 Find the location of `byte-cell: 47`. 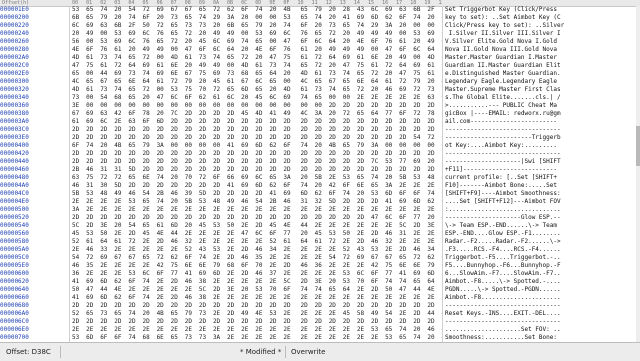

byte-cell: 47 is located at coordinates (406, 289).